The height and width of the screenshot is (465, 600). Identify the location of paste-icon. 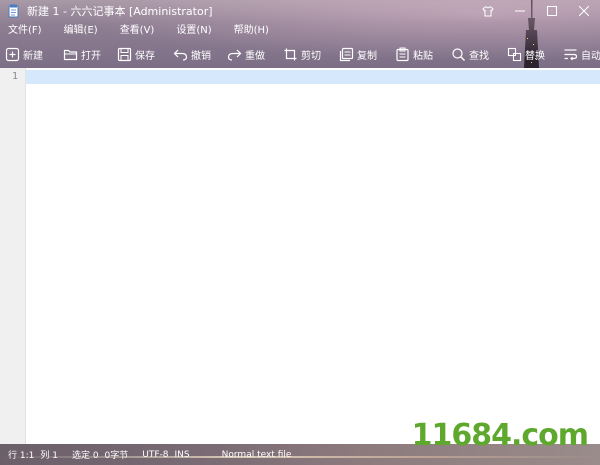
(402, 54).